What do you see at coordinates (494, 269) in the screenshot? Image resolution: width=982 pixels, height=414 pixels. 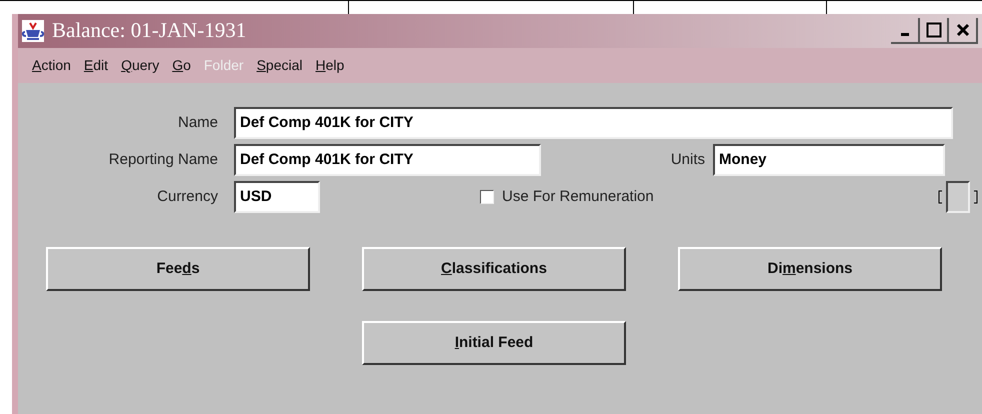 I see `action-button: Classifications` at bounding box center [494, 269].